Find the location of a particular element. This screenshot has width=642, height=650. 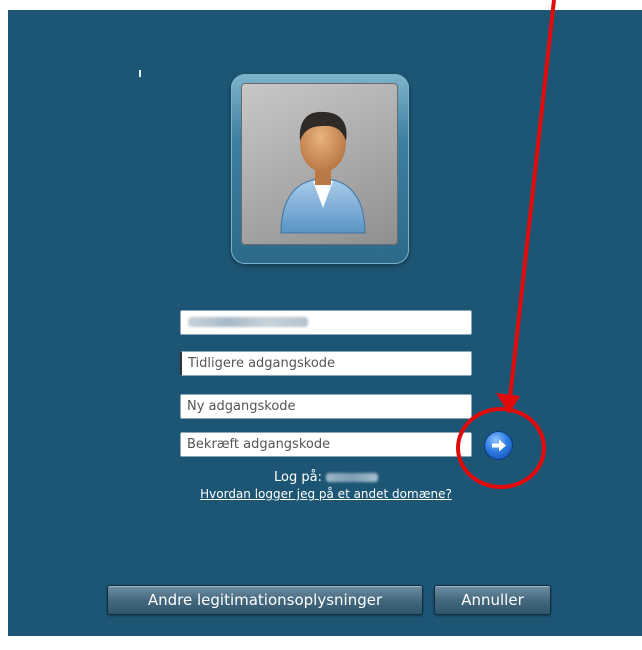

confirm-password-field is located at coordinates (326, 444).